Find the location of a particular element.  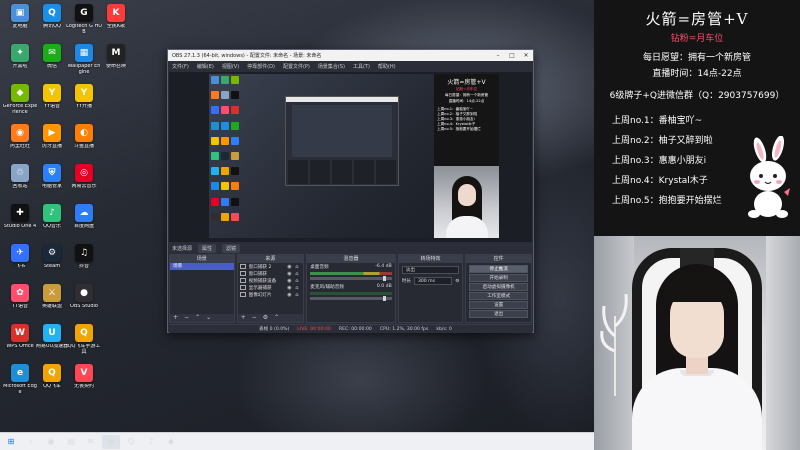

source-item: 窗口捕获 ◉ ⌂ is located at coordinates (271, 273).